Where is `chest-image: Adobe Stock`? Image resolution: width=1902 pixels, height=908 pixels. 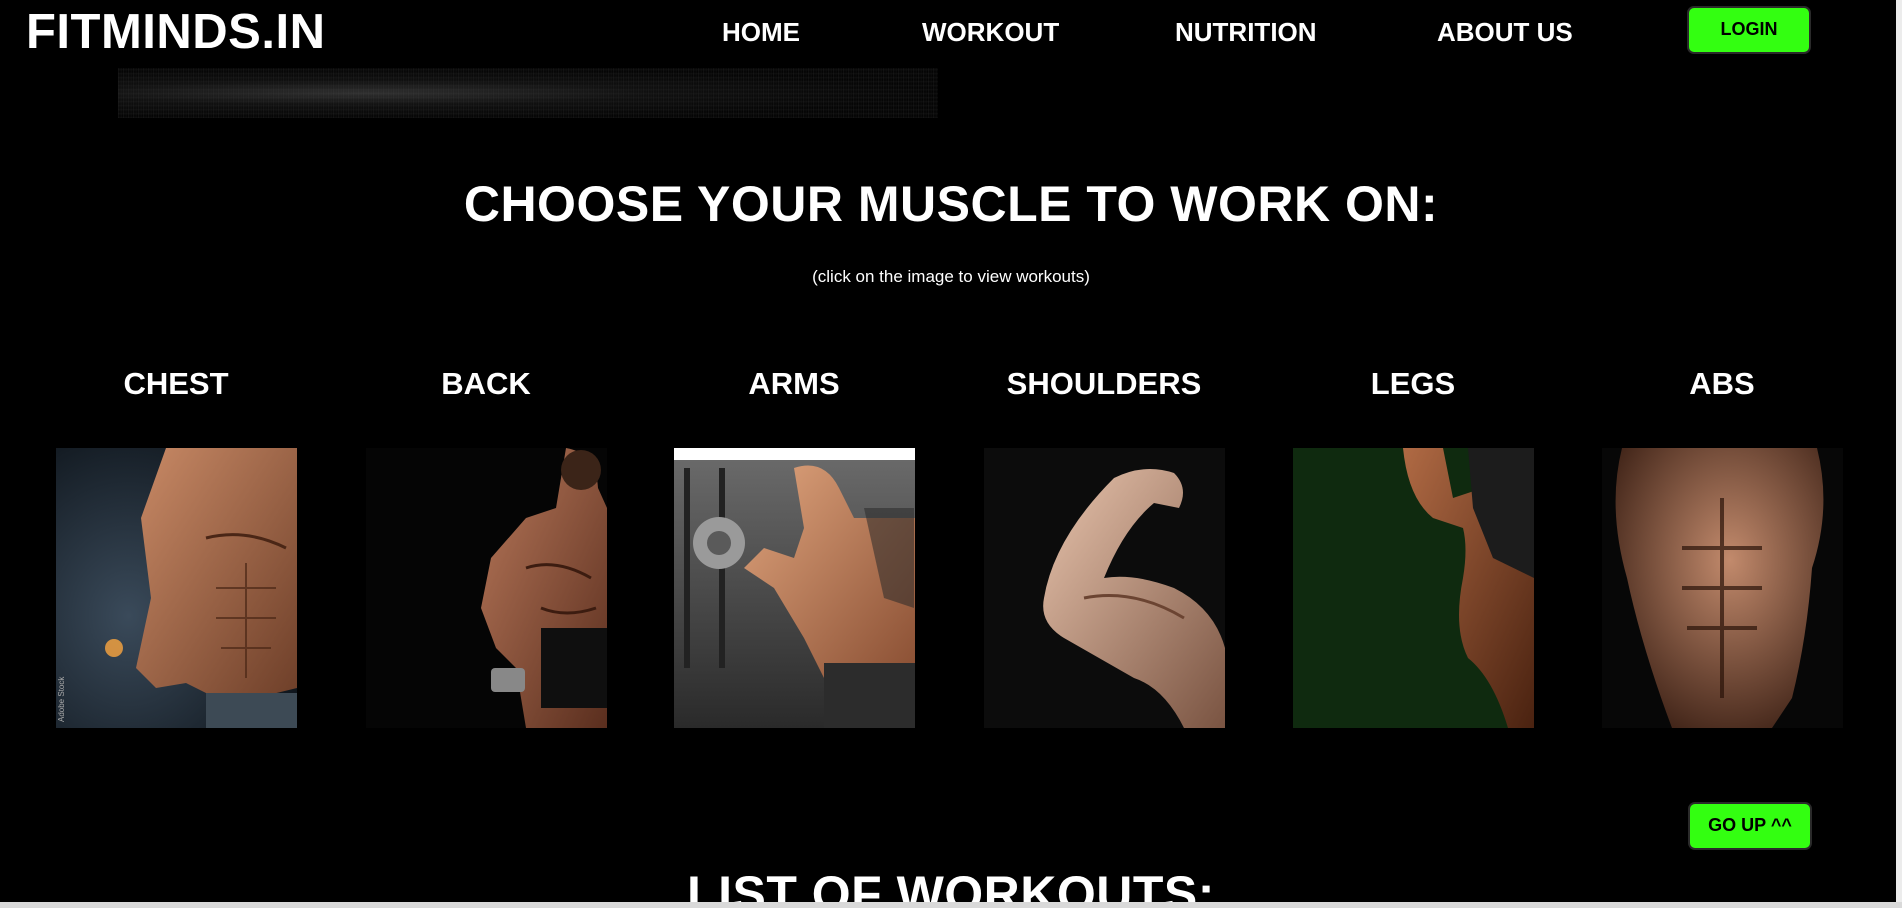 chest-image: Adobe Stock is located at coordinates (176, 588).